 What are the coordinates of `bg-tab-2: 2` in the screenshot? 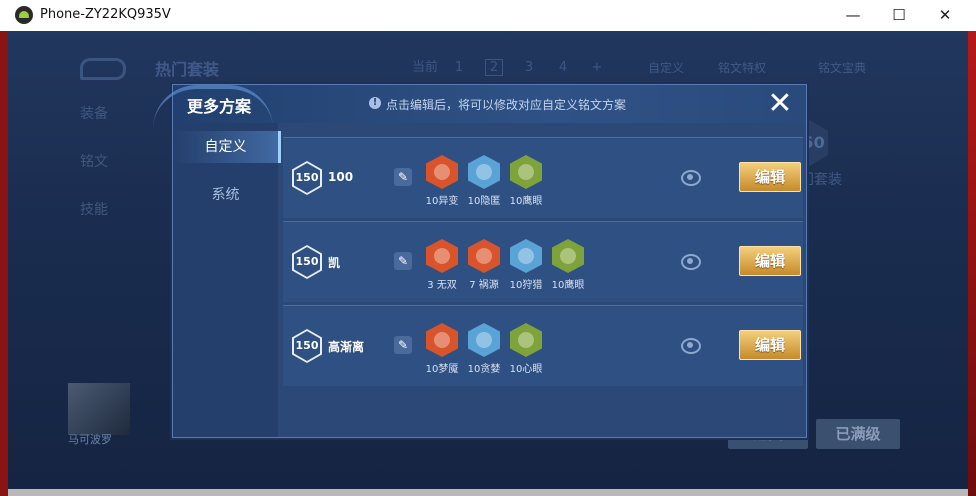 It's located at (494, 67).